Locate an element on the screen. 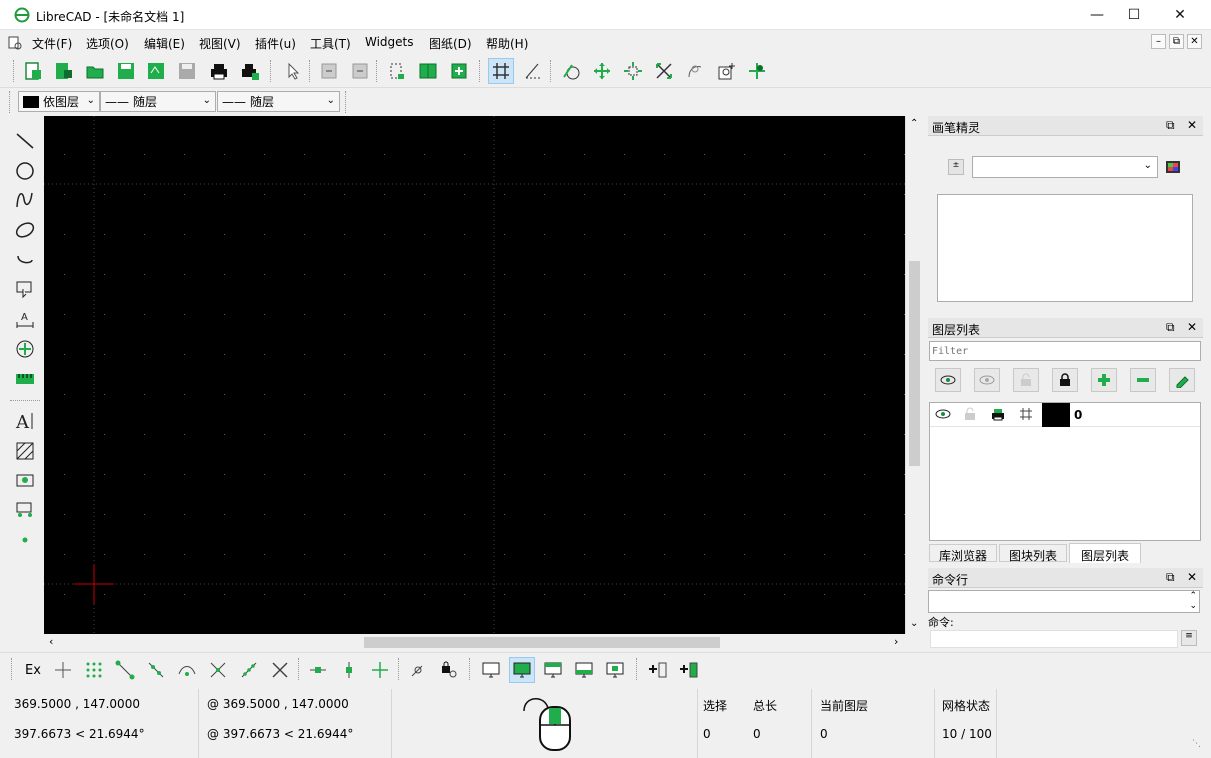 The height and width of the screenshot is (758, 1211). zoom-auto-button is located at coordinates (664, 71).